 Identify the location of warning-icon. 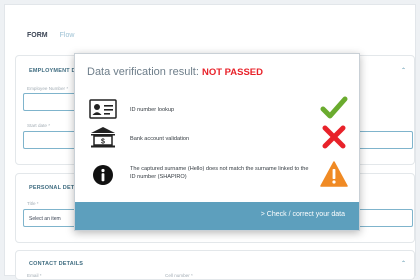
(334, 174).